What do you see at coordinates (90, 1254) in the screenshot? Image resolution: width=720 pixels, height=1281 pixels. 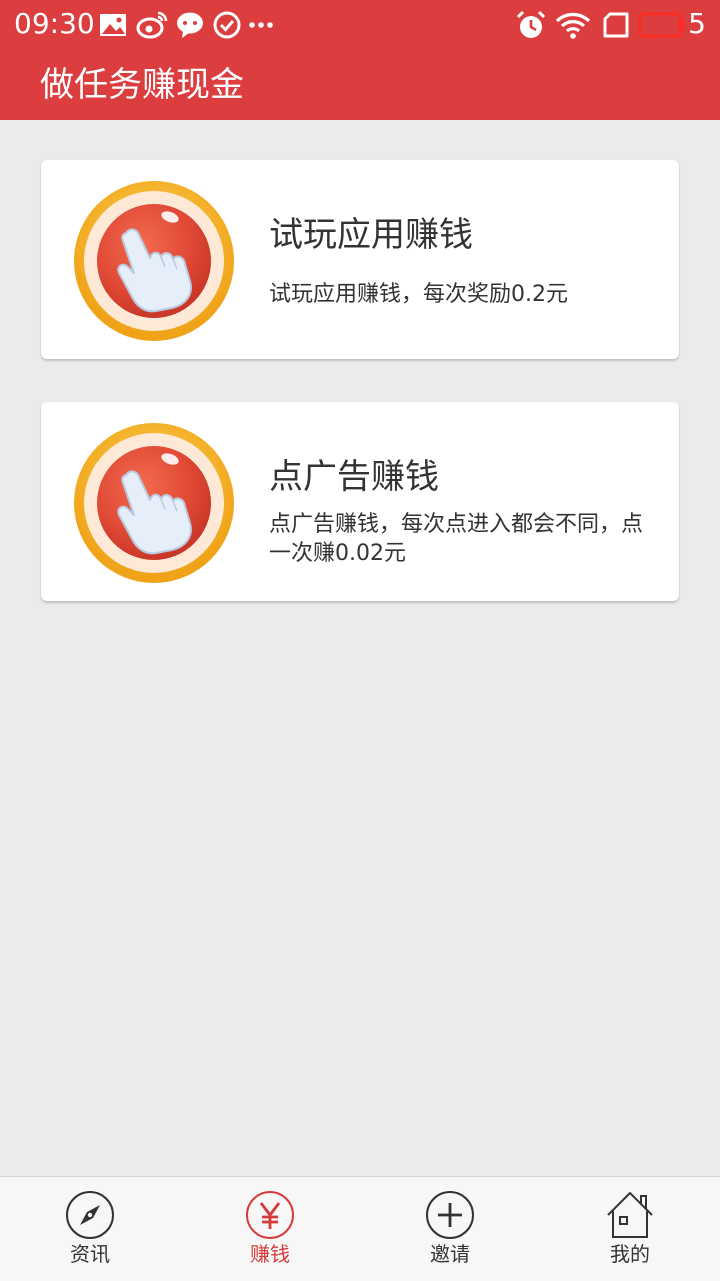 I see `tab-label: 资讯` at bounding box center [90, 1254].